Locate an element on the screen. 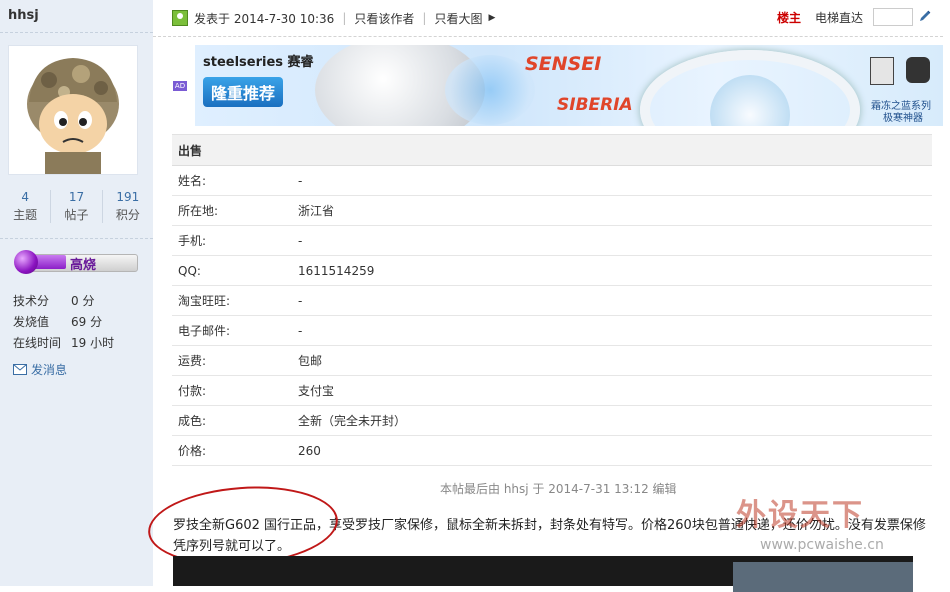 This screenshot has width=950, height=592. field-label: 运费: is located at coordinates (232, 360).